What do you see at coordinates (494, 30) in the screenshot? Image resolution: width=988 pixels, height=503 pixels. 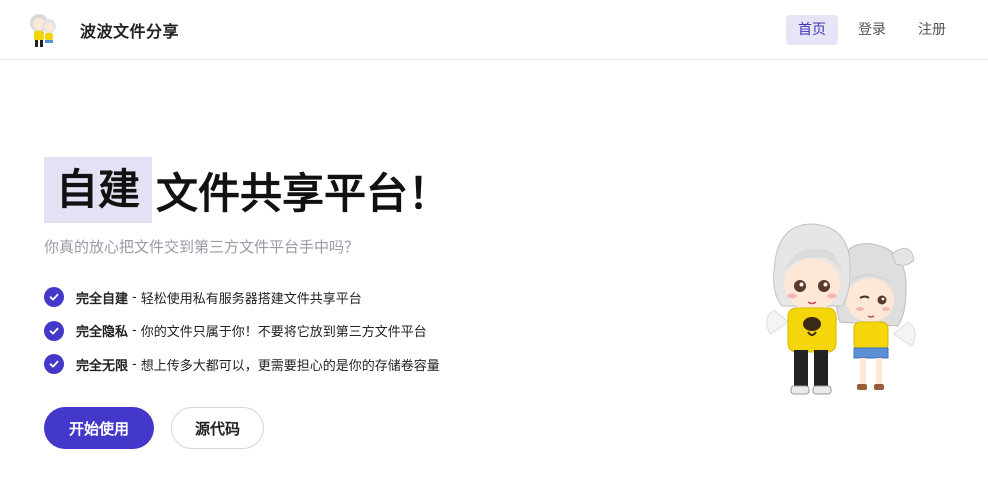 I see `top-header: 波波文件分享 首页 登录 注册` at bounding box center [494, 30].